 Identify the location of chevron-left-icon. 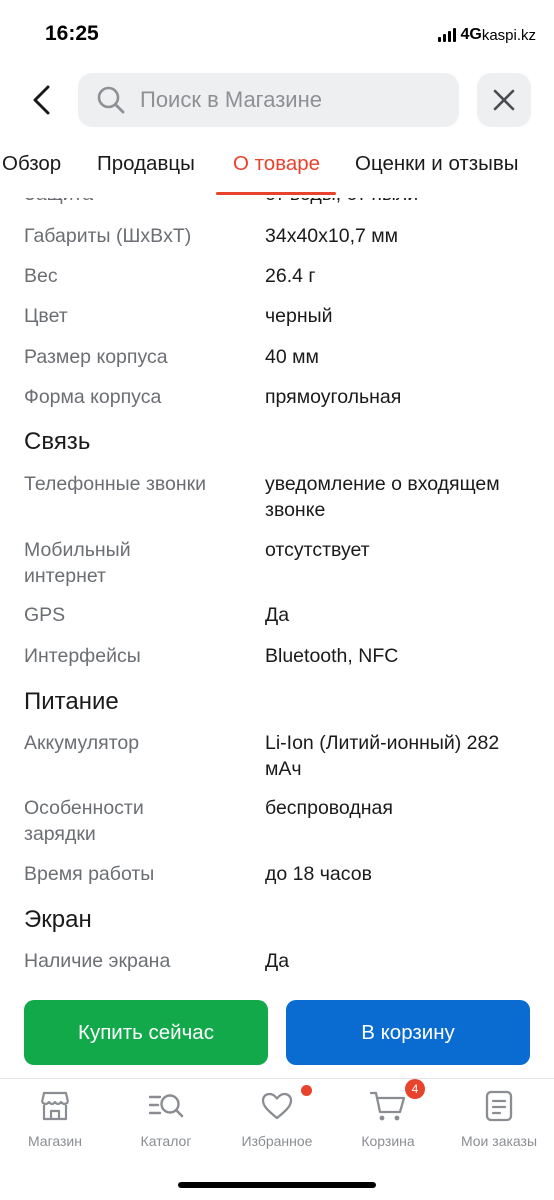
(41, 100).